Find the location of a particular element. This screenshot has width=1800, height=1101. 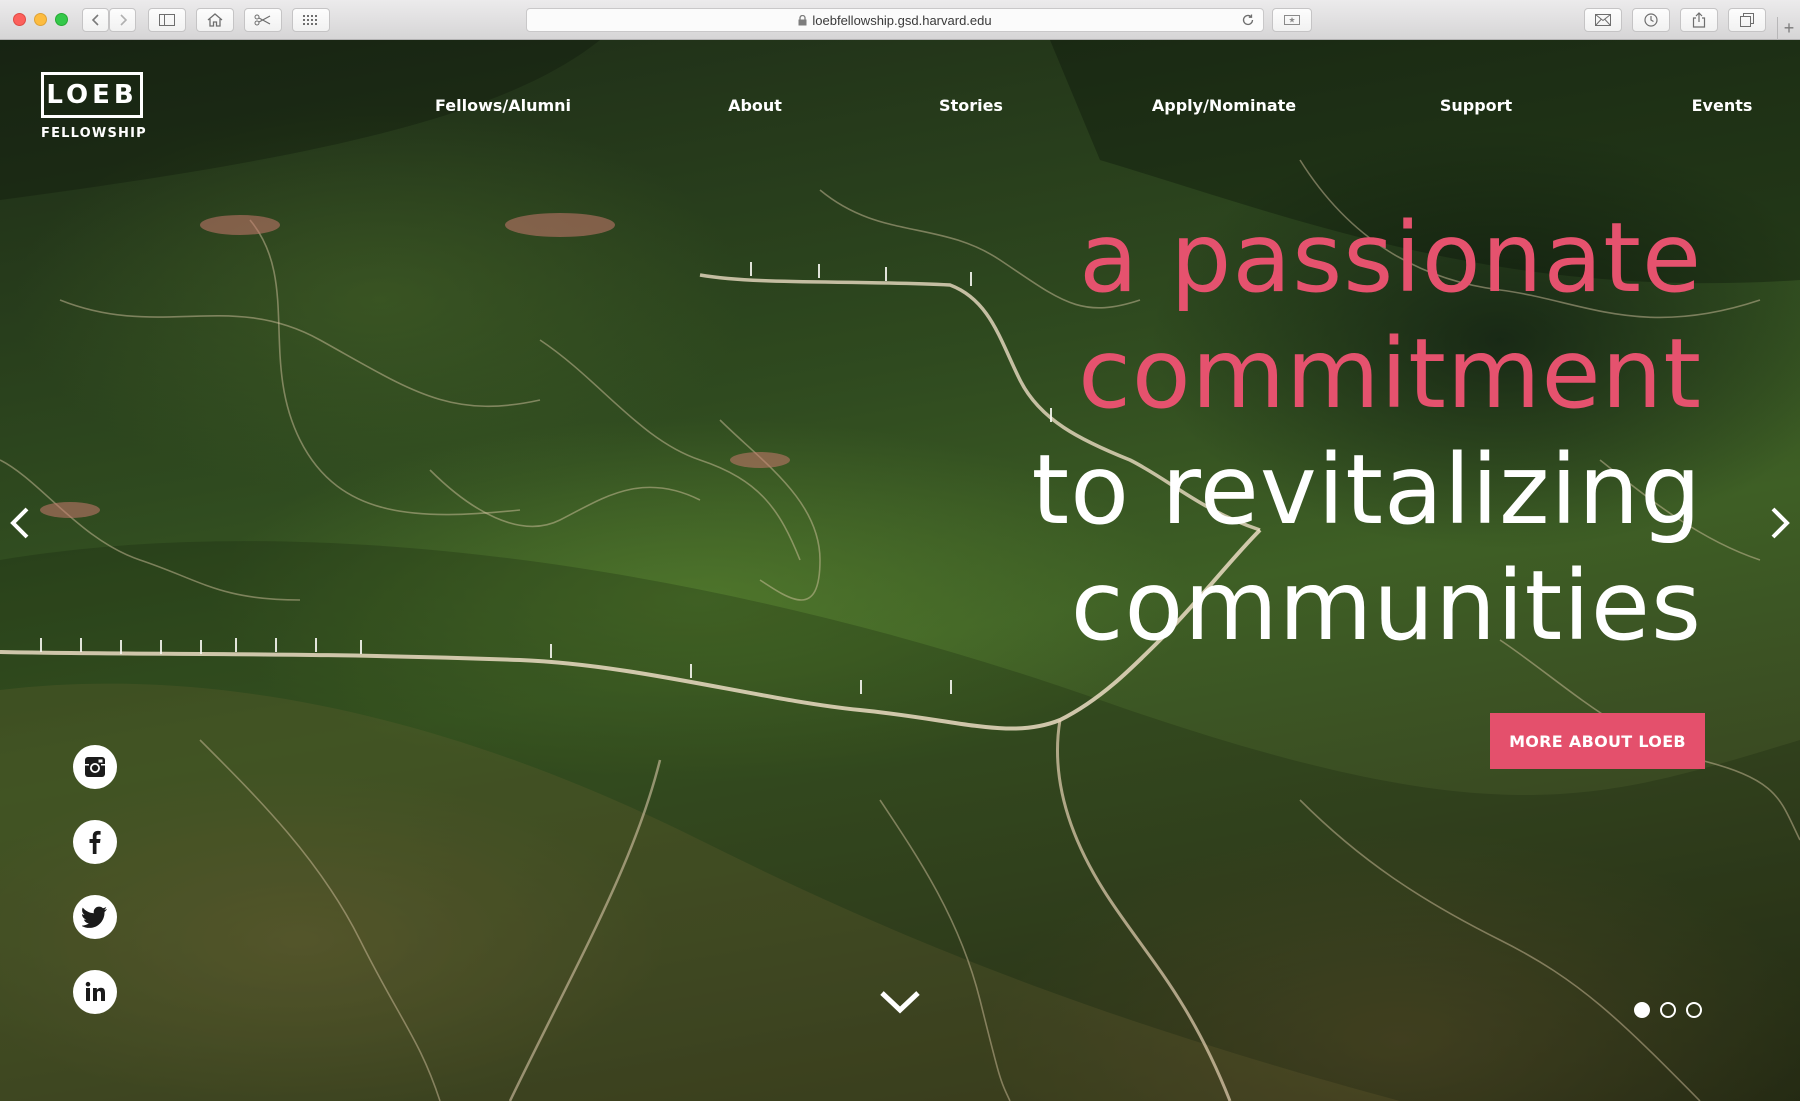

history-icon is located at coordinates (1651, 20).